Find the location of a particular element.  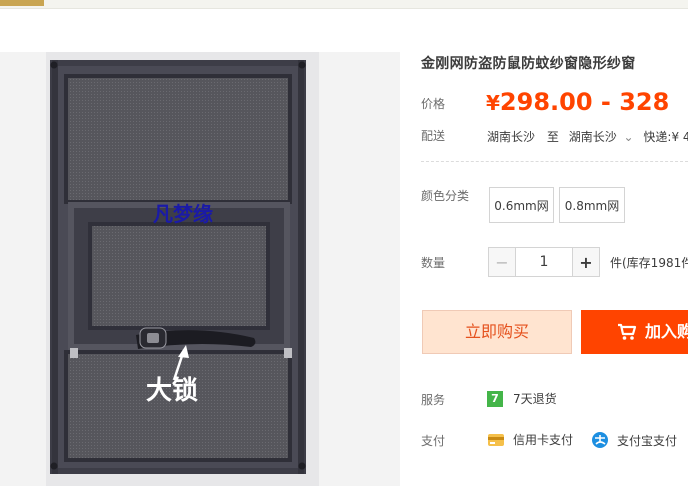

color-option-0.6mm: 0.6mm网 is located at coordinates (521, 205).